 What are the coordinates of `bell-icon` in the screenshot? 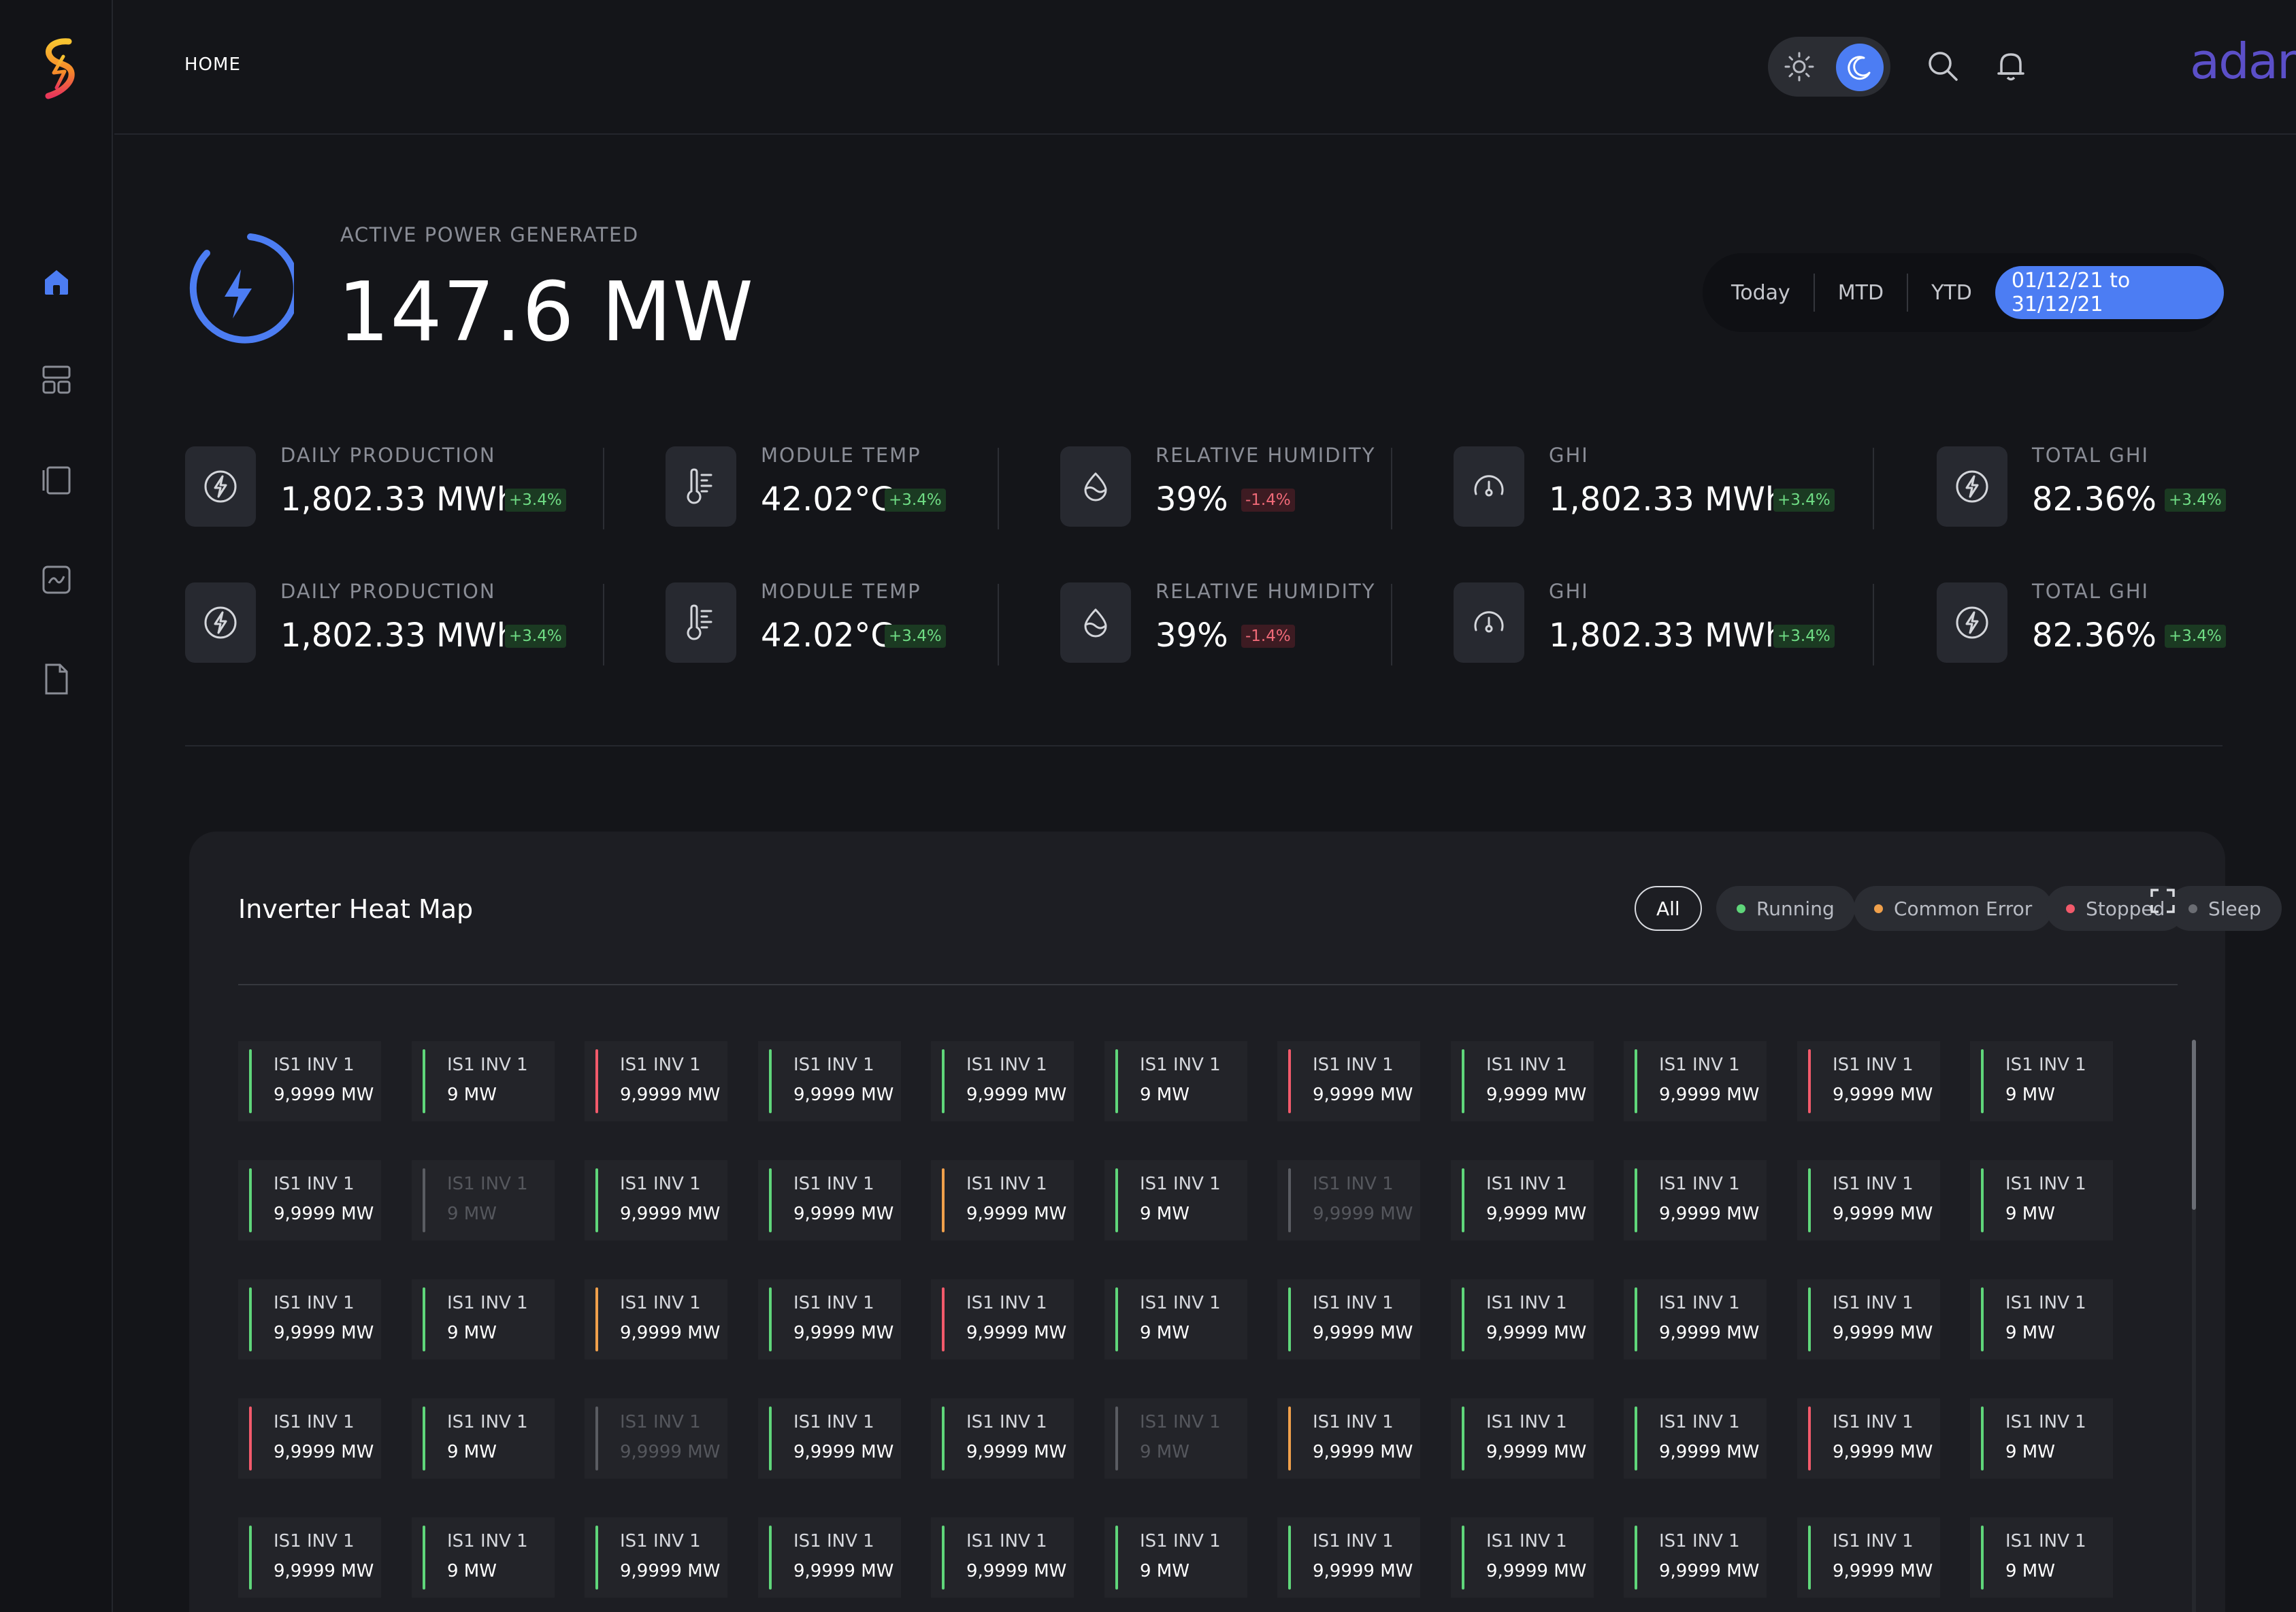 It's located at (2011, 66).